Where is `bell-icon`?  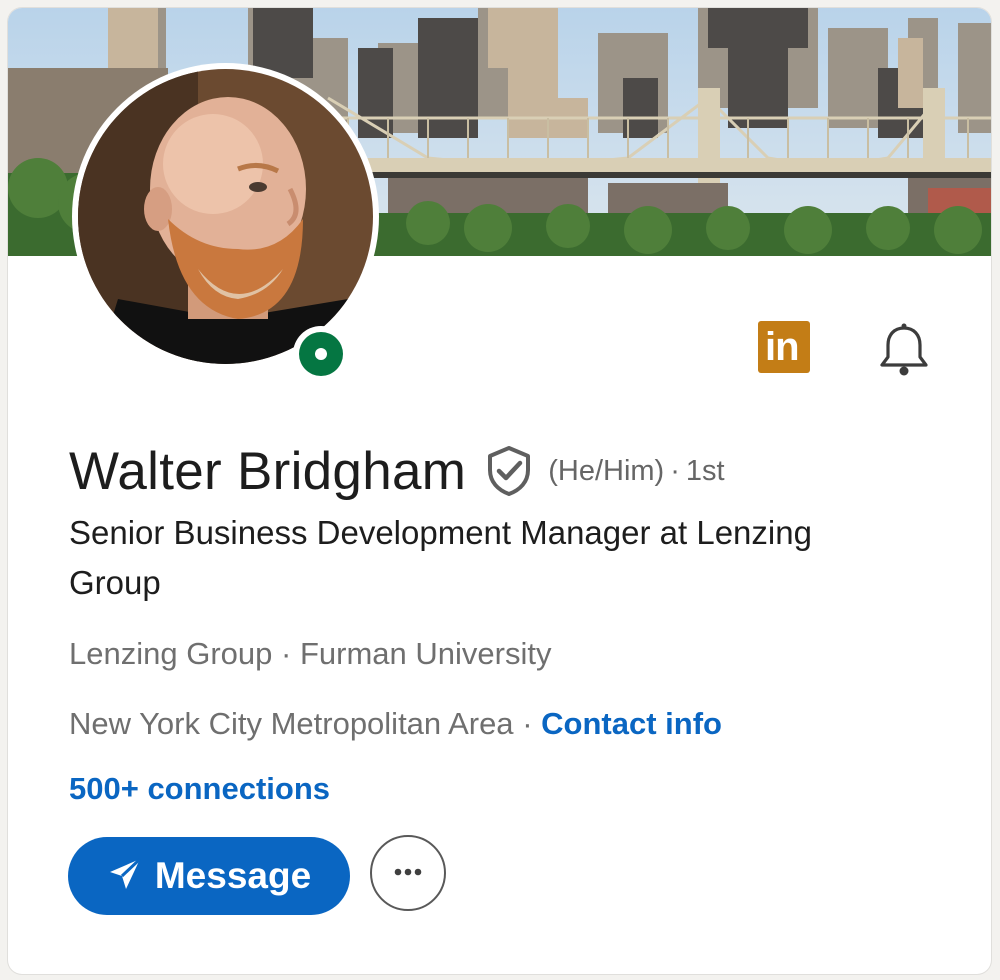
bell-icon is located at coordinates (904, 351).